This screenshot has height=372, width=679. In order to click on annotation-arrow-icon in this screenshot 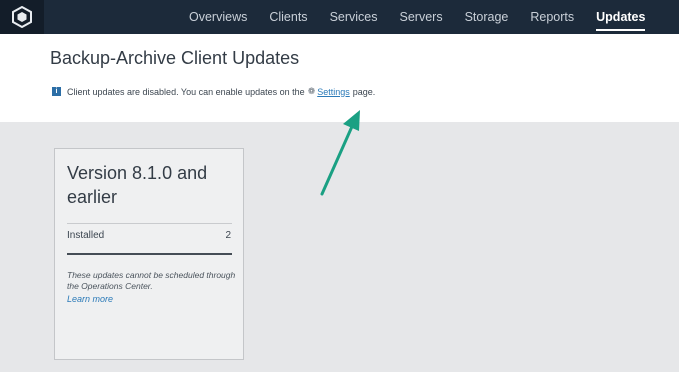, I will do `click(340, 153)`.